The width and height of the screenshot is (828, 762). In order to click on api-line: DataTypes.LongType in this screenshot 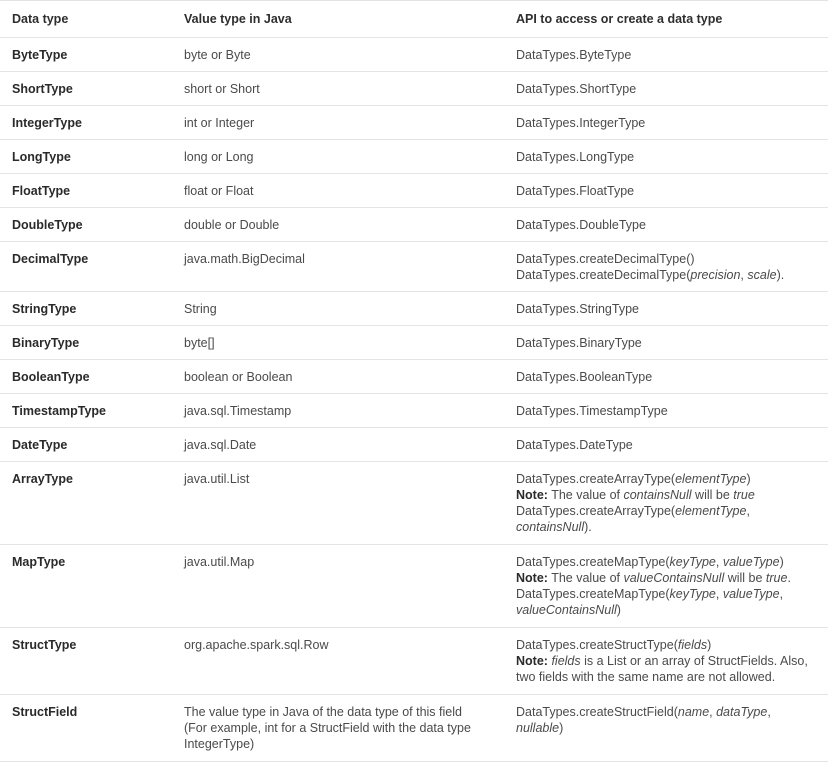, I will do `click(575, 157)`.